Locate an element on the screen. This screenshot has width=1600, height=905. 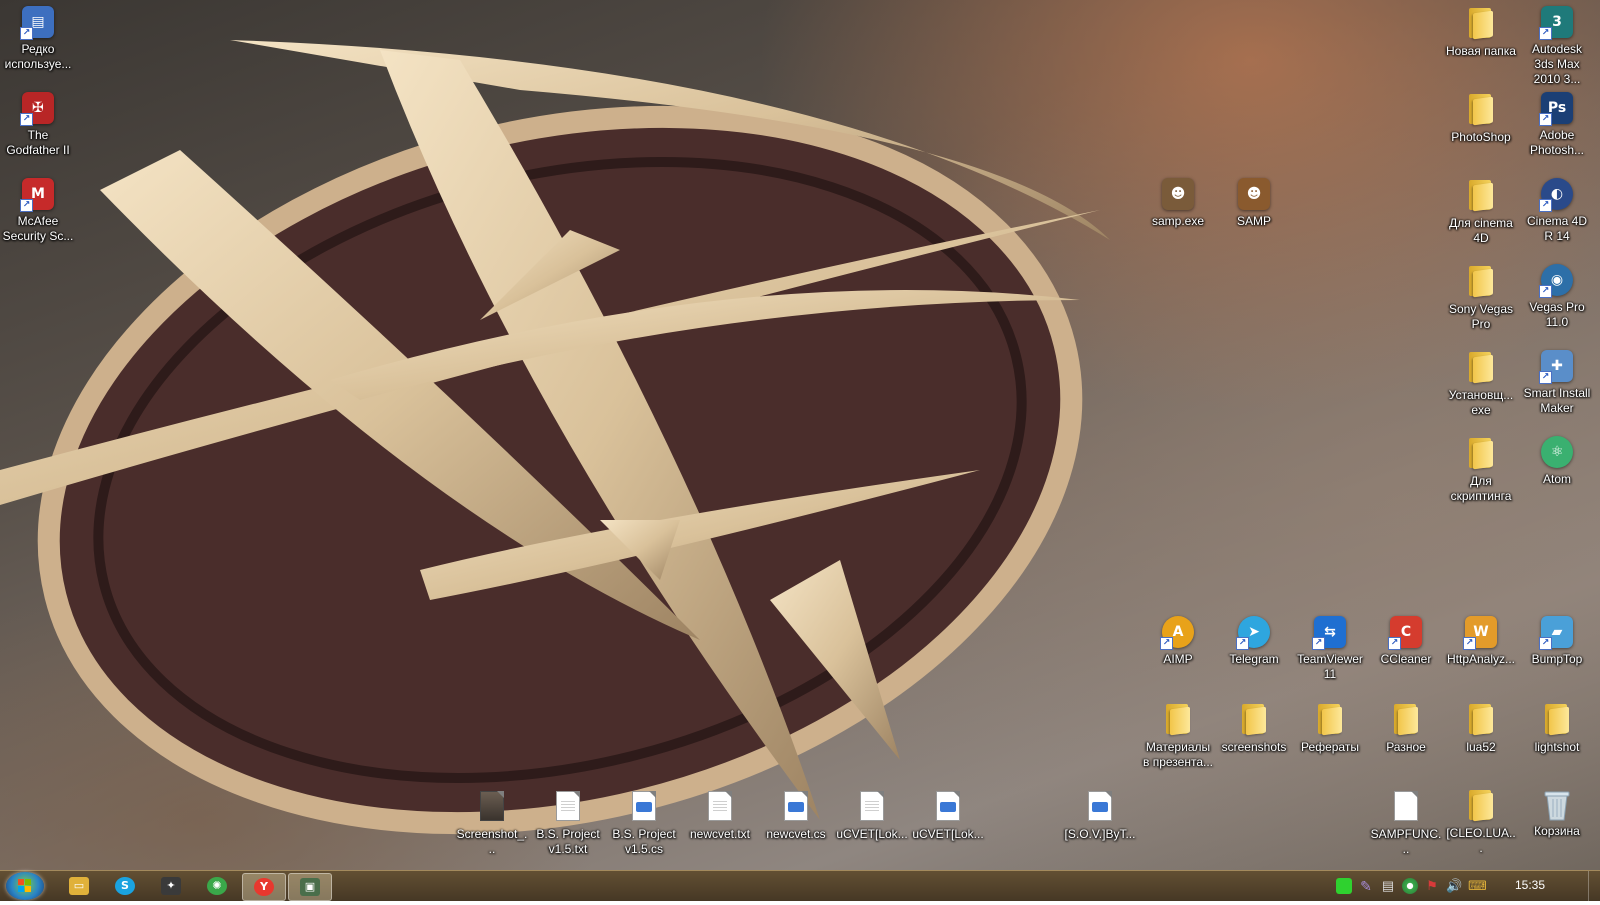
desktop-icon-smart-install: ✚ ↗ Smart Install Maker is located at coordinates (1557, 383).